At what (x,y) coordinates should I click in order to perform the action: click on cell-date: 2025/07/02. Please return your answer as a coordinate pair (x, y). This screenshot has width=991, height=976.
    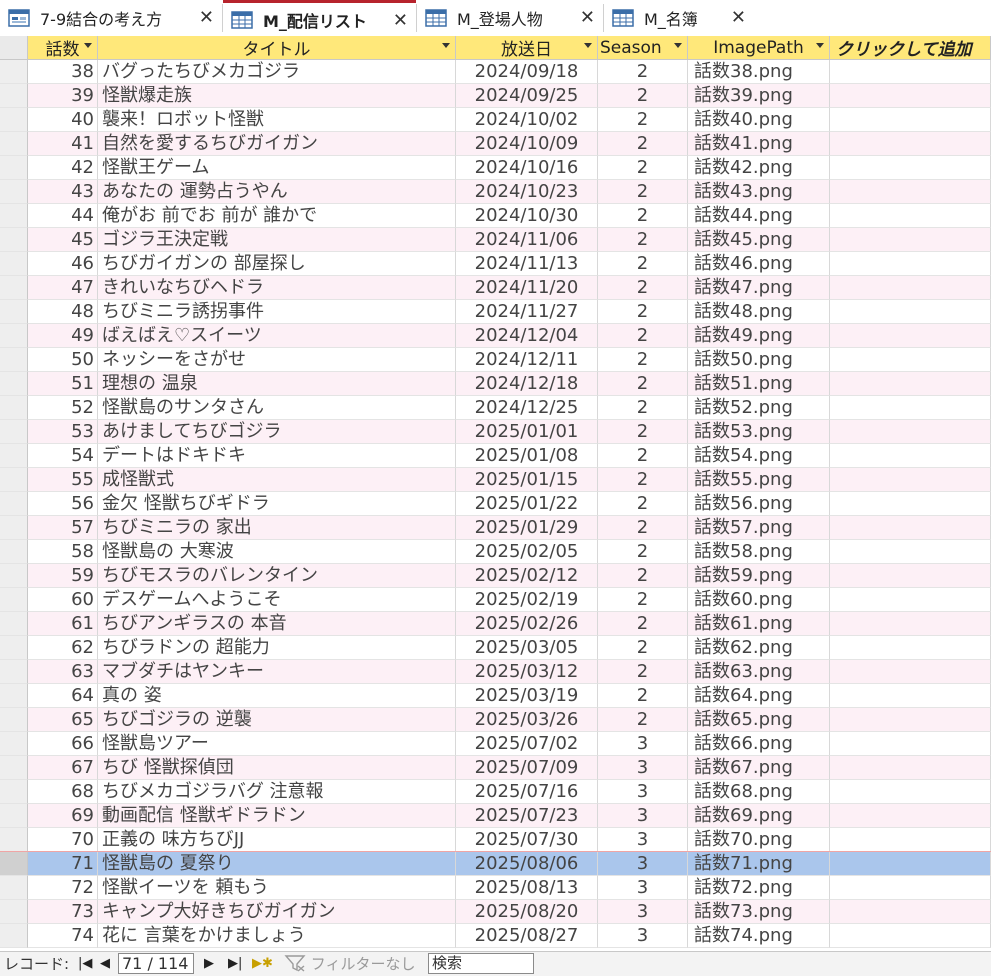
    Looking at the image, I should click on (527, 744).